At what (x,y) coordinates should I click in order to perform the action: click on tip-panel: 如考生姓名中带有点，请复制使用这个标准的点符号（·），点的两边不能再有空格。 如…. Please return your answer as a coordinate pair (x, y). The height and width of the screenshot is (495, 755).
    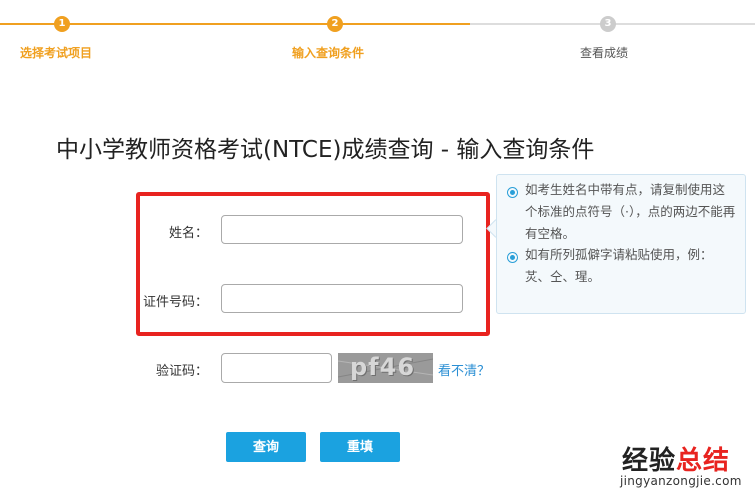
    Looking at the image, I should click on (621, 244).